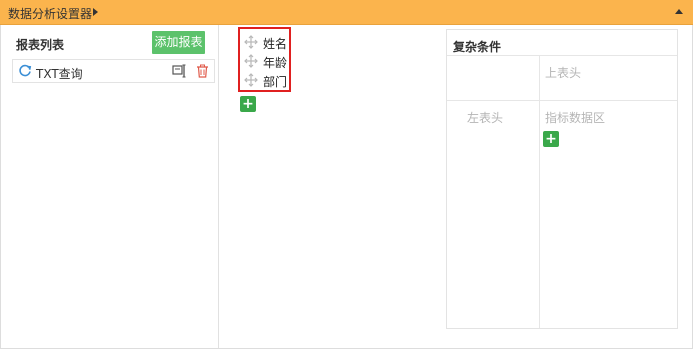 The width and height of the screenshot is (693, 349). I want to click on left-header-dropzone: 左表头, so click(485, 117).